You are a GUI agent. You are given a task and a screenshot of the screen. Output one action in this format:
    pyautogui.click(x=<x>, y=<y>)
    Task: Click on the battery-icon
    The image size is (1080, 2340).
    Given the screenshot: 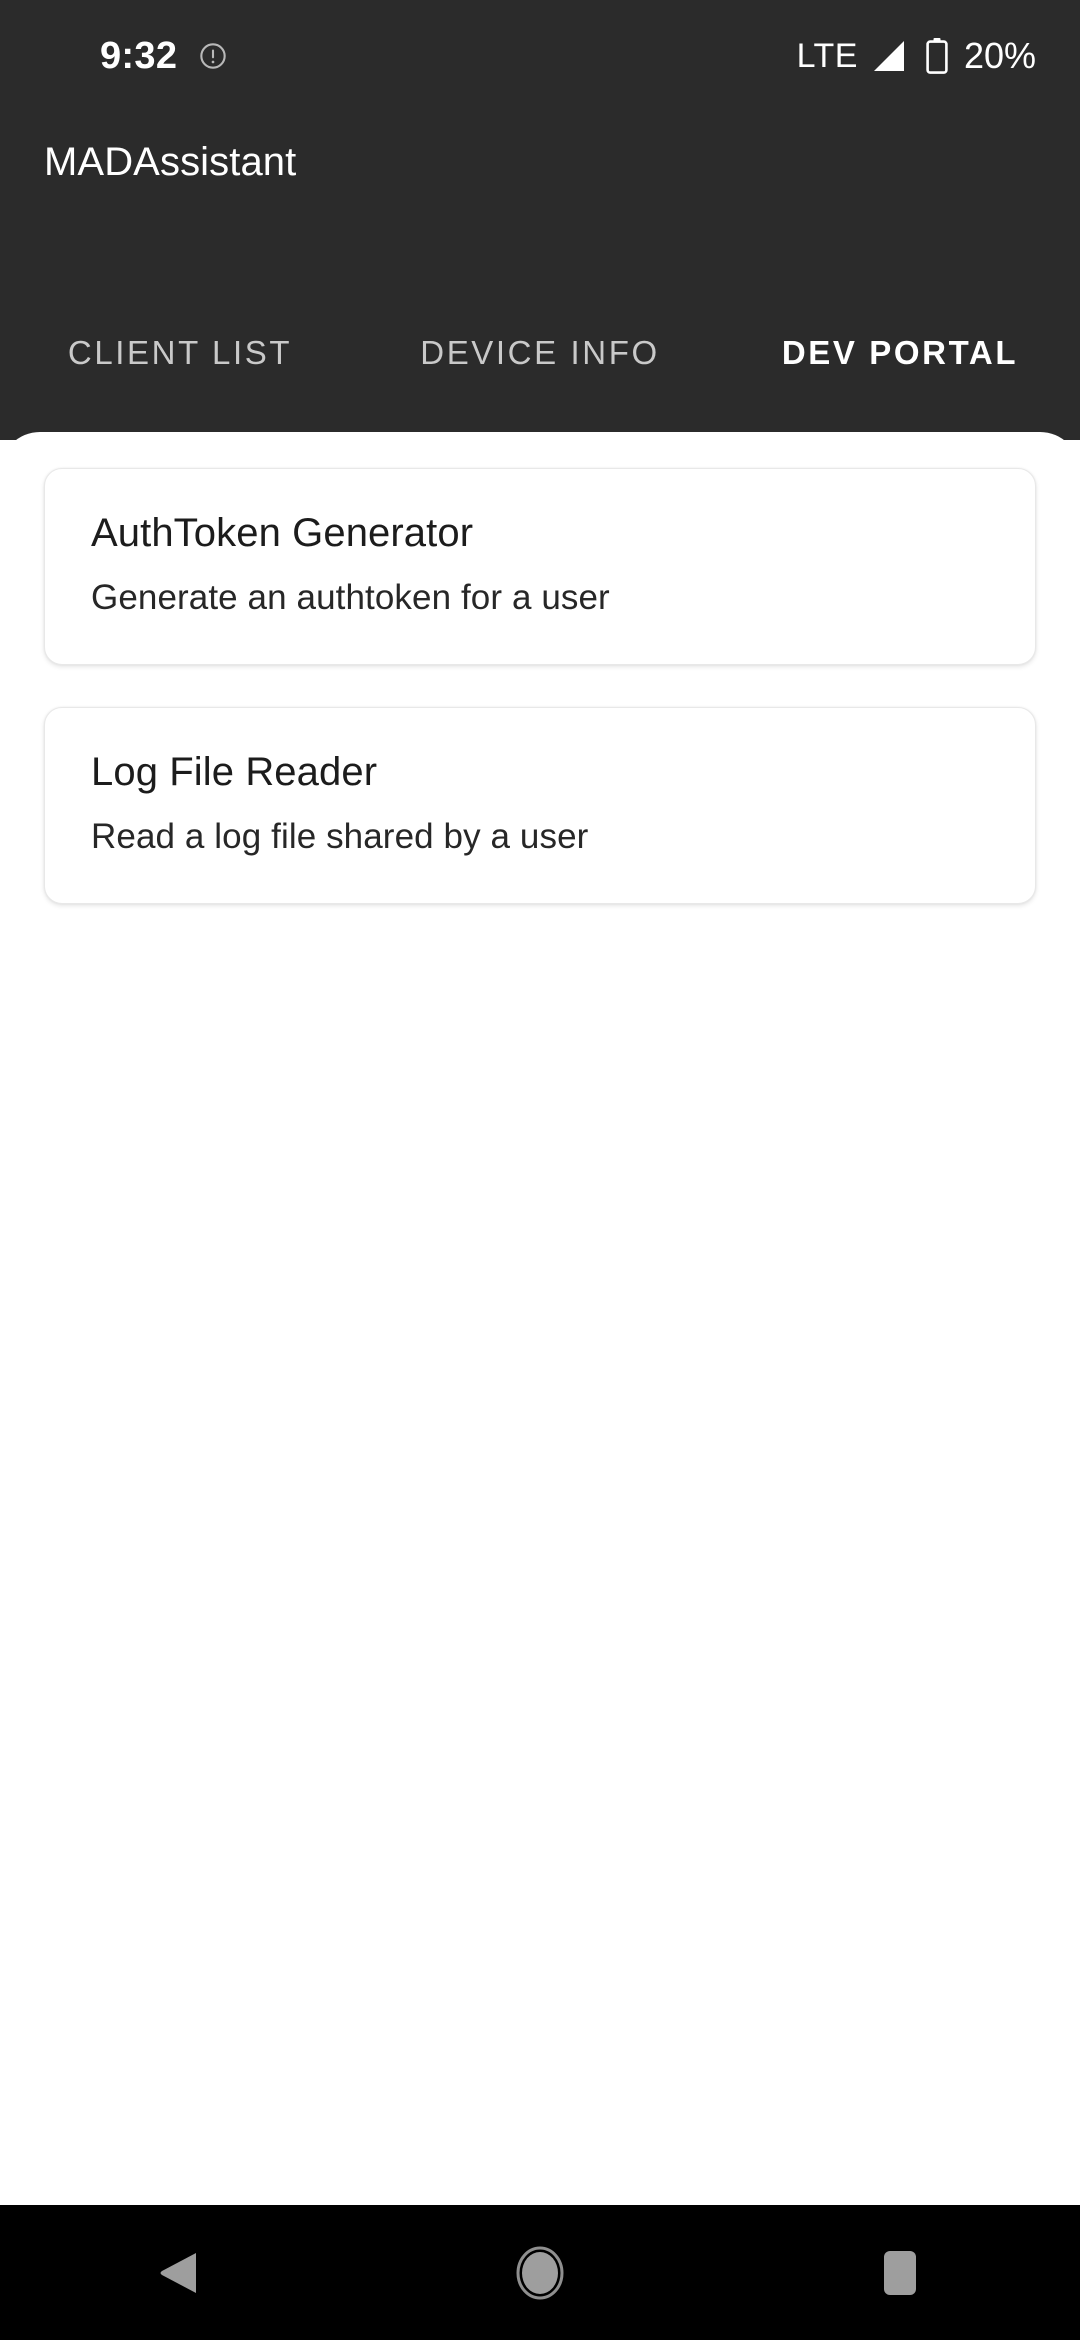 What is the action you would take?
    pyautogui.click(x=934, y=56)
    